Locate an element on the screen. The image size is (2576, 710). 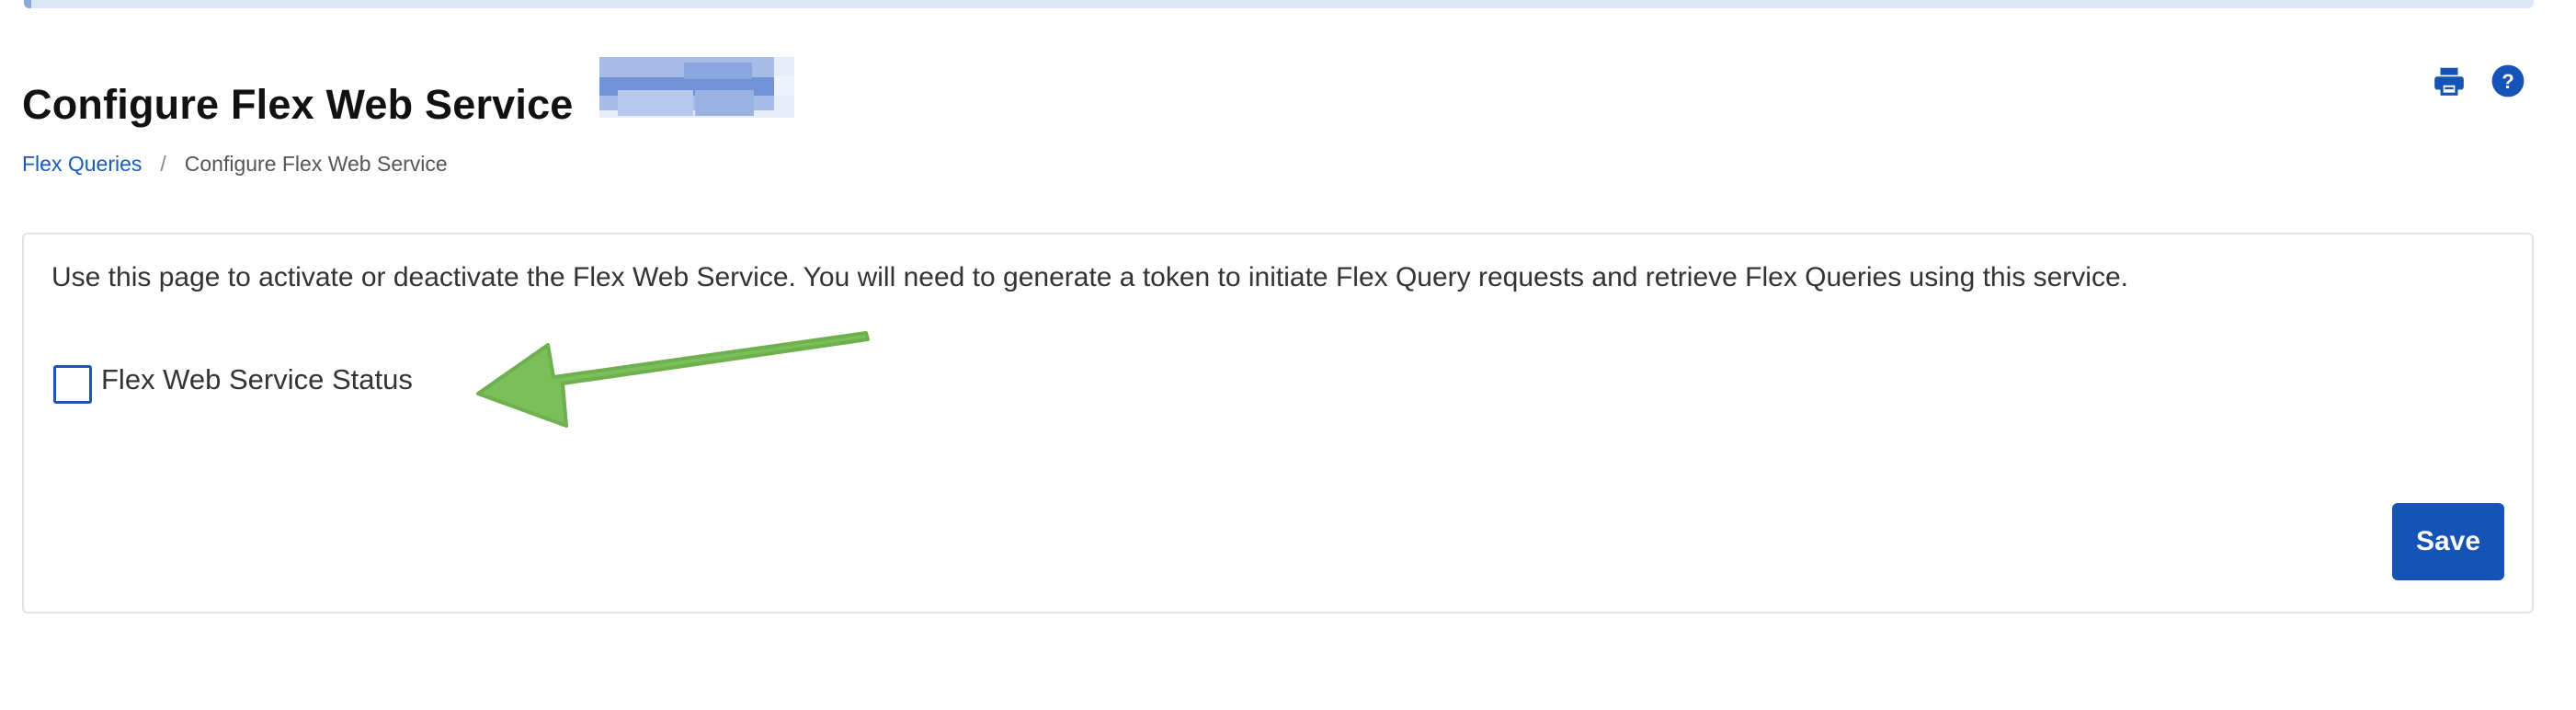
redacted-account-id is located at coordinates (696, 88).